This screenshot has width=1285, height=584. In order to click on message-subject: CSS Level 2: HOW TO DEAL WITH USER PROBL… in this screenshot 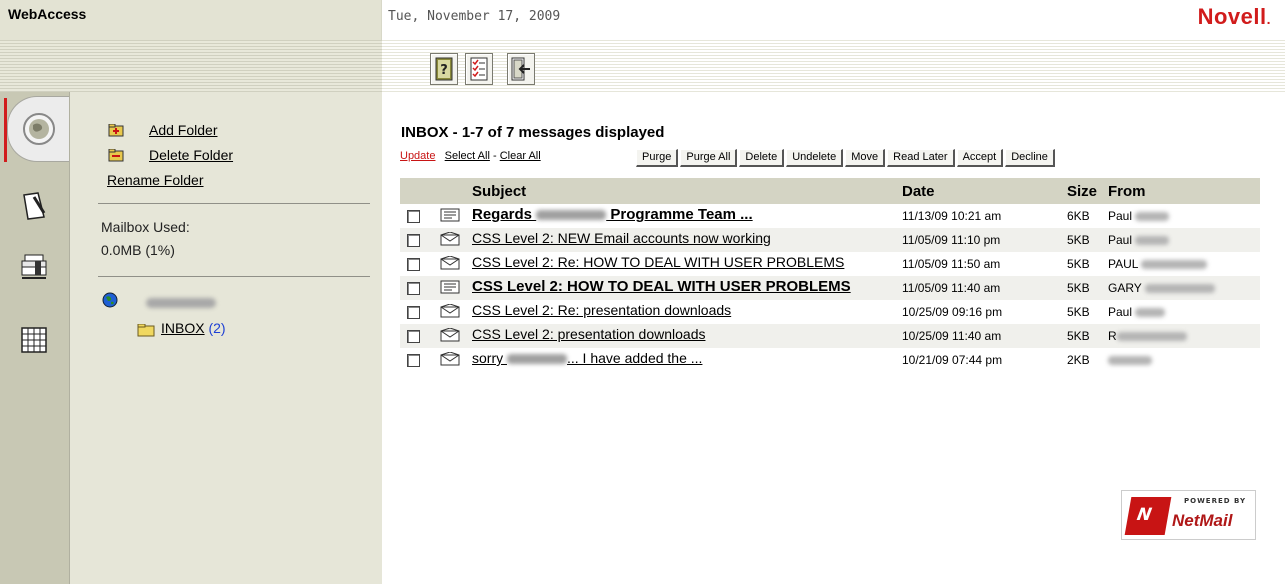, I will do `click(687, 288)`.